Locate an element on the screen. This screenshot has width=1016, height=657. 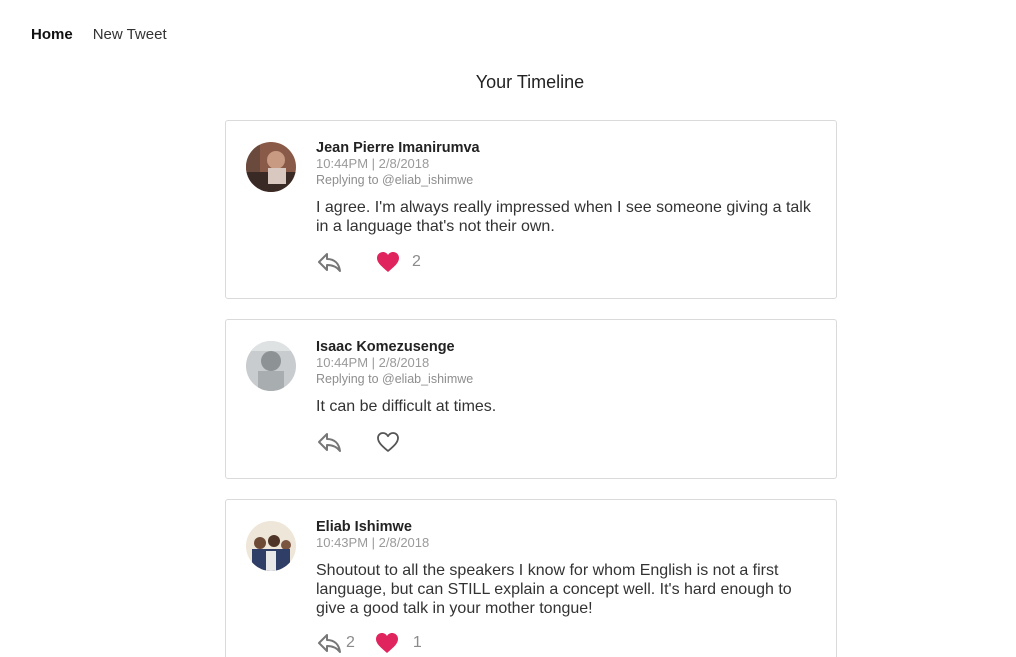
tweet-text: It can be difficult at times. is located at coordinates (406, 406).